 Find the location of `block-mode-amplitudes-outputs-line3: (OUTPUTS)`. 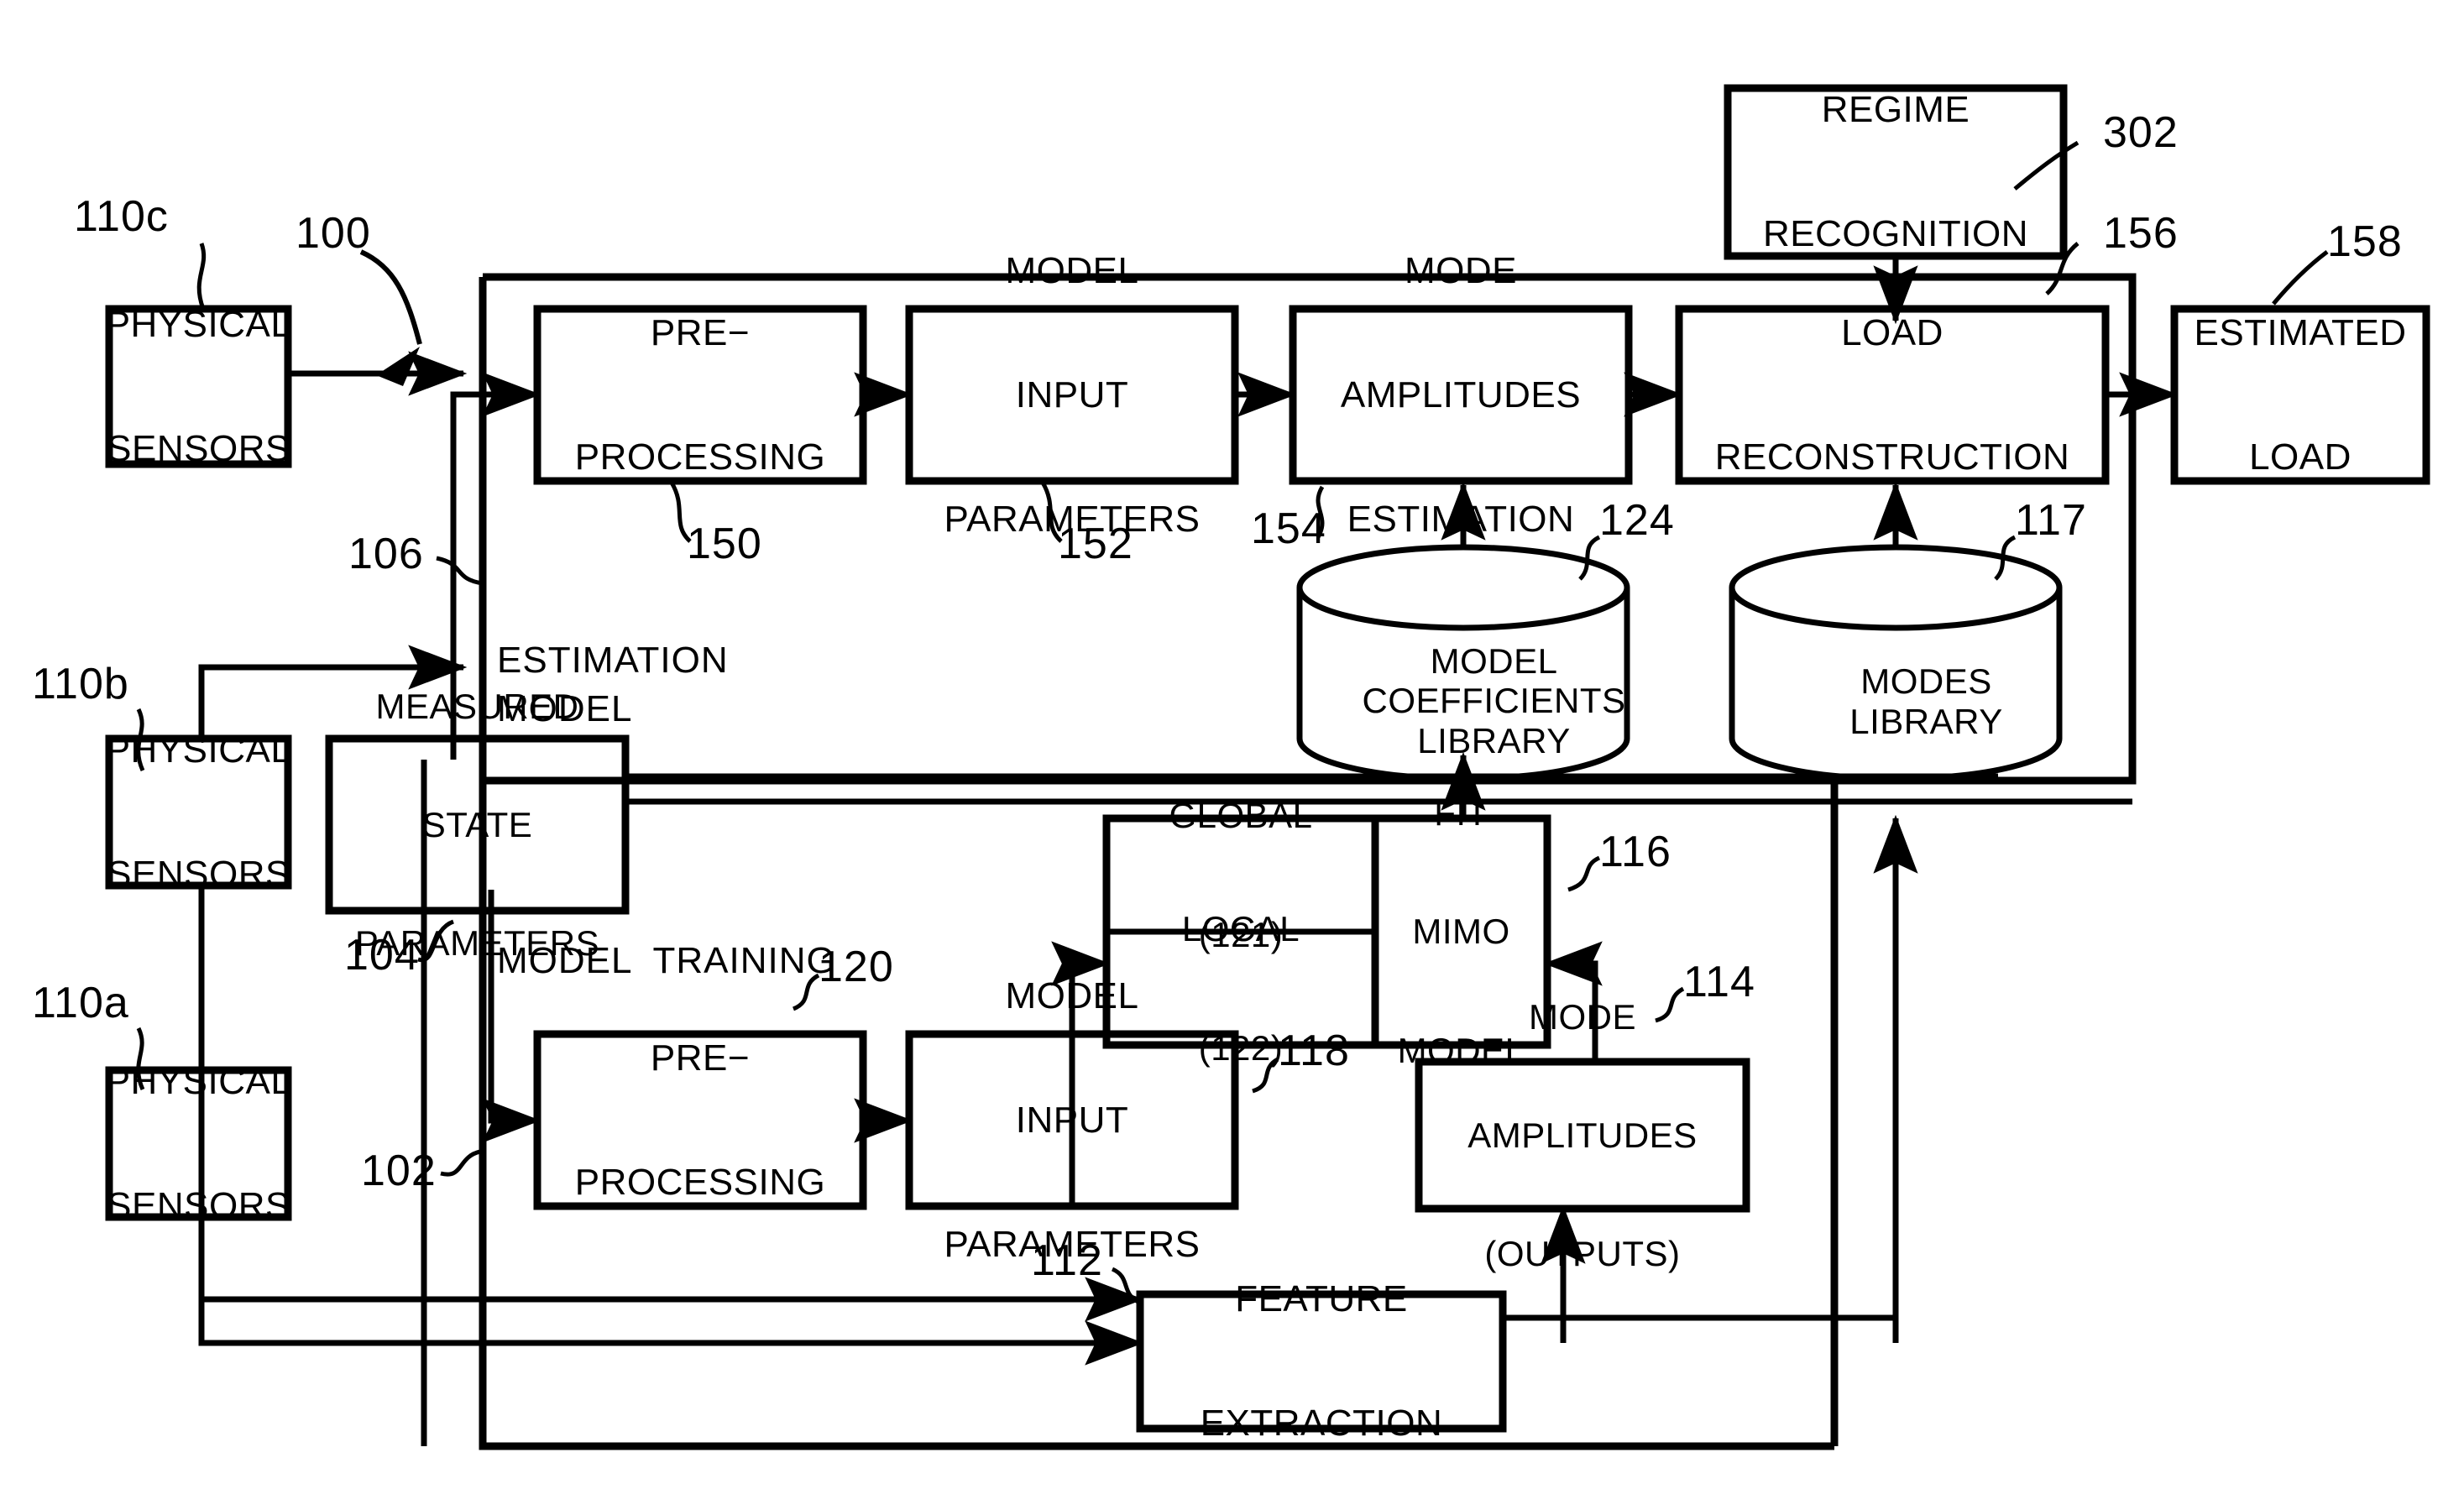

block-mode-amplitudes-outputs-line3: (OUTPUTS) is located at coordinates (1582, 1254).